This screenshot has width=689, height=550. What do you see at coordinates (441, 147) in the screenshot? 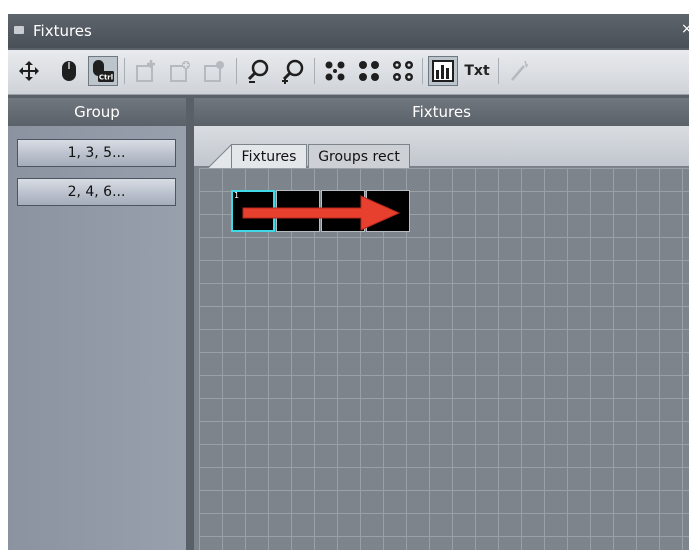
I see `tab-strip: Fixtures Groups rect` at bounding box center [441, 147].